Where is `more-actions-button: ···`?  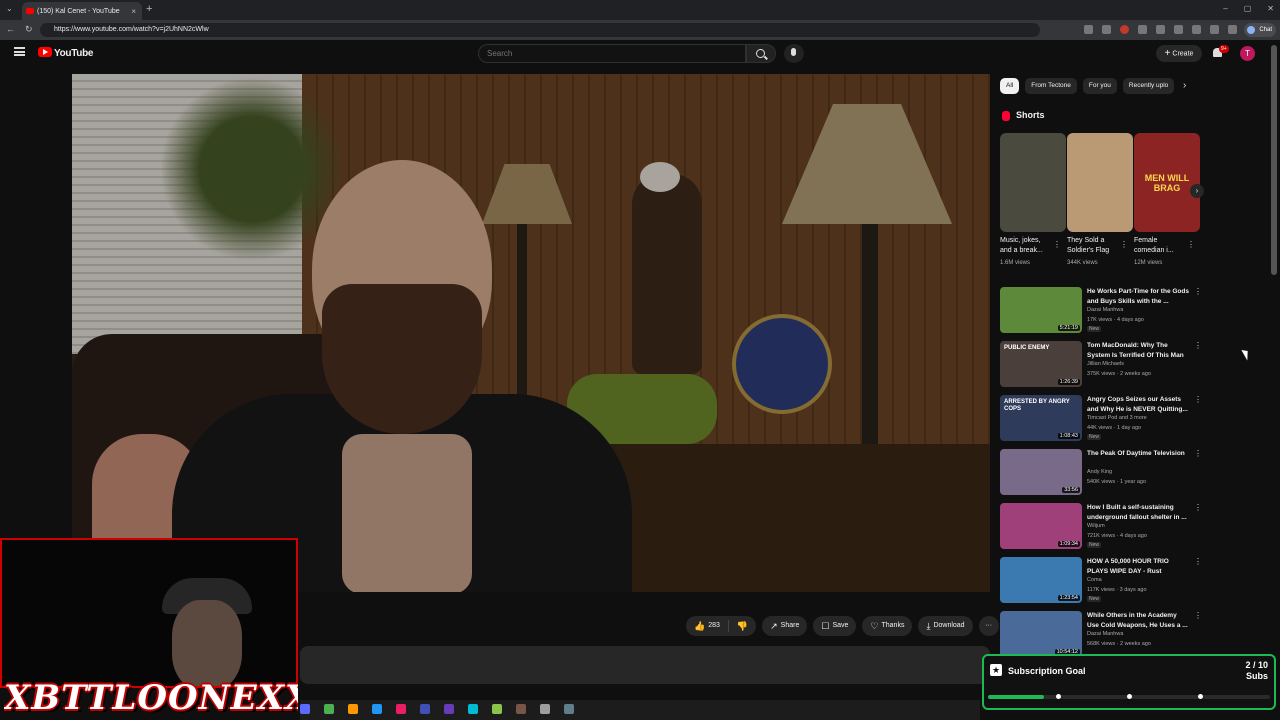
more-actions-button: ··· is located at coordinates (988, 626).